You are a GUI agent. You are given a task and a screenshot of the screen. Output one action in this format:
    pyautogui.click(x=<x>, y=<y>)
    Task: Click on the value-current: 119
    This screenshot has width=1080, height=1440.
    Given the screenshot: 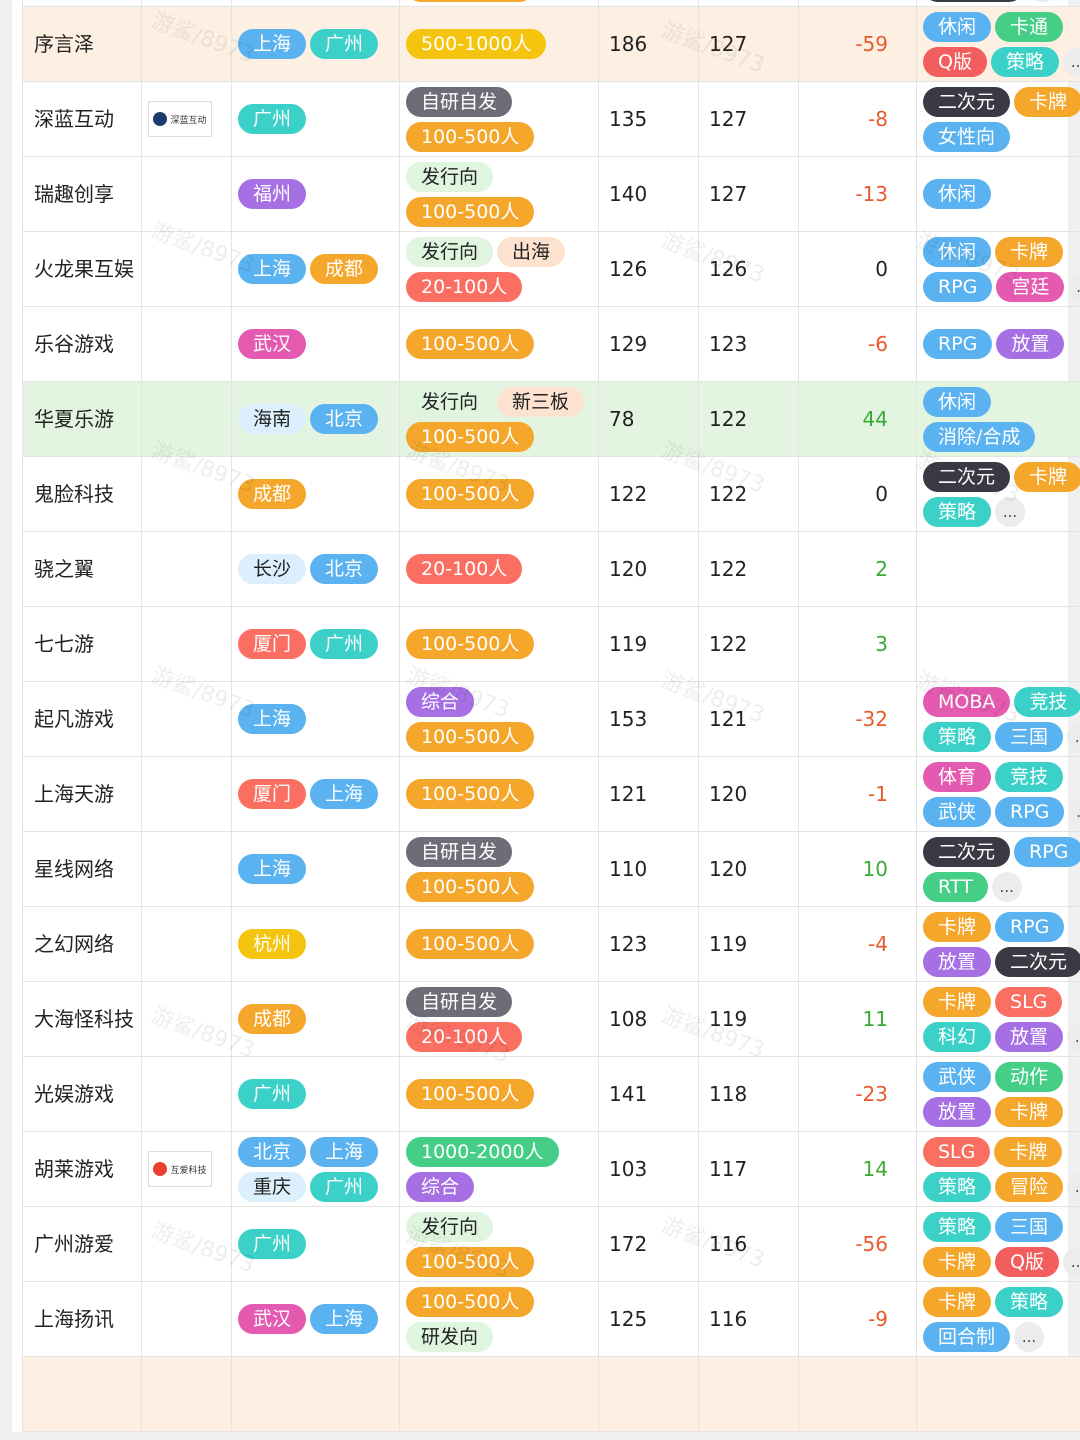 What is the action you would take?
    pyautogui.click(x=728, y=1019)
    